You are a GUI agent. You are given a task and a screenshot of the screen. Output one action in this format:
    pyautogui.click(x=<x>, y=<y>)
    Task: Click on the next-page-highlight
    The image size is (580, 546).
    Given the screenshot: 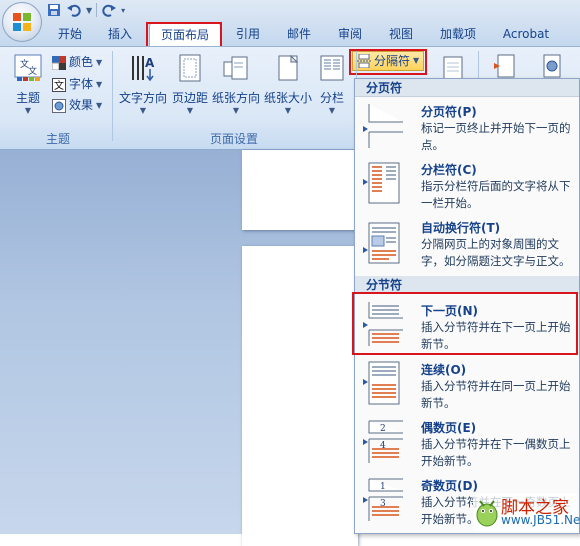 What is the action you would take?
    pyautogui.click(x=465, y=323)
    